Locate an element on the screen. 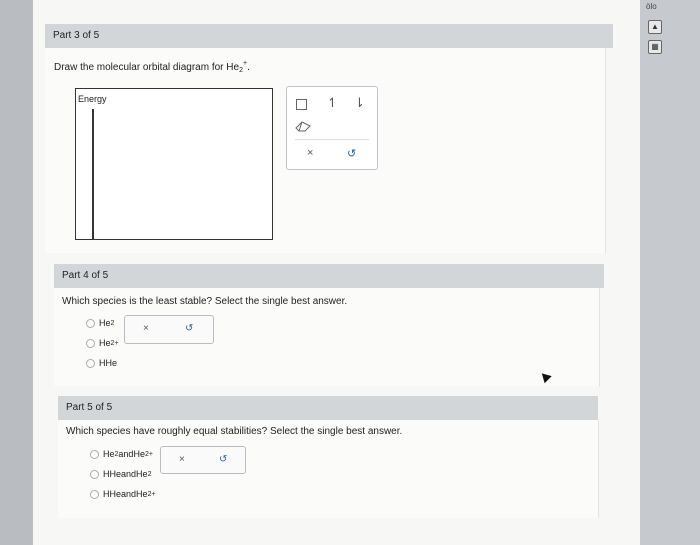 The width and height of the screenshot is (700, 545). part4-option-3: HHe is located at coordinates (101, 363).